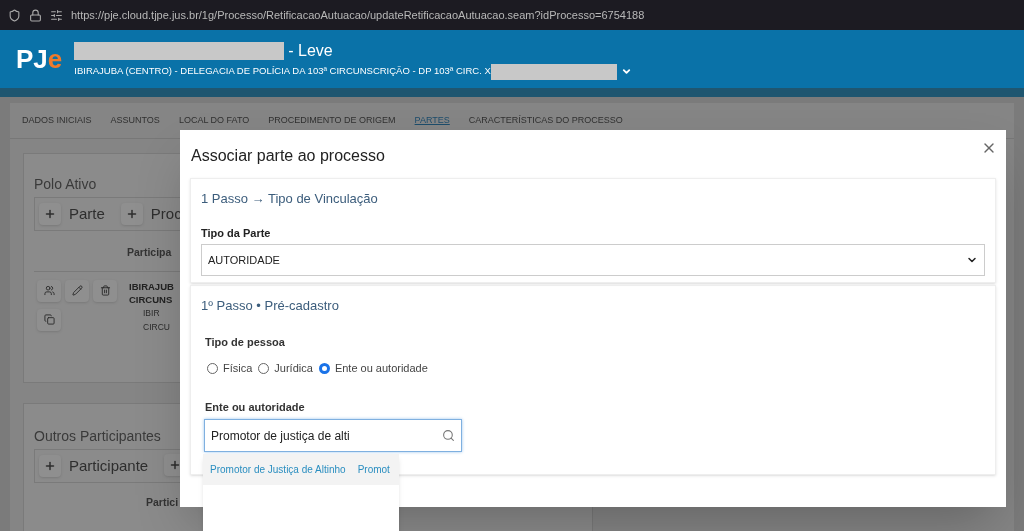  Describe the element at coordinates (97, 436) in the screenshot. I see `section-title: Outros Participantes` at that location.